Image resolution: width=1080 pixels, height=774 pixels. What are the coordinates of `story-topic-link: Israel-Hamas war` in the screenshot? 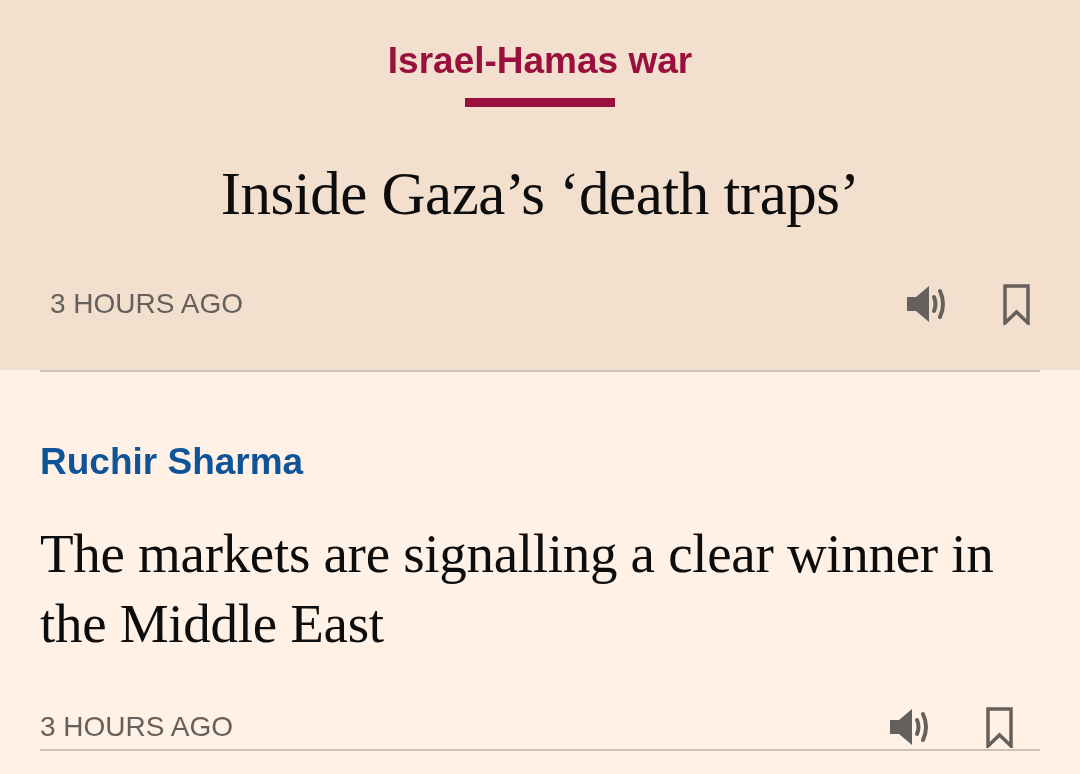 It's located at (540, 61).